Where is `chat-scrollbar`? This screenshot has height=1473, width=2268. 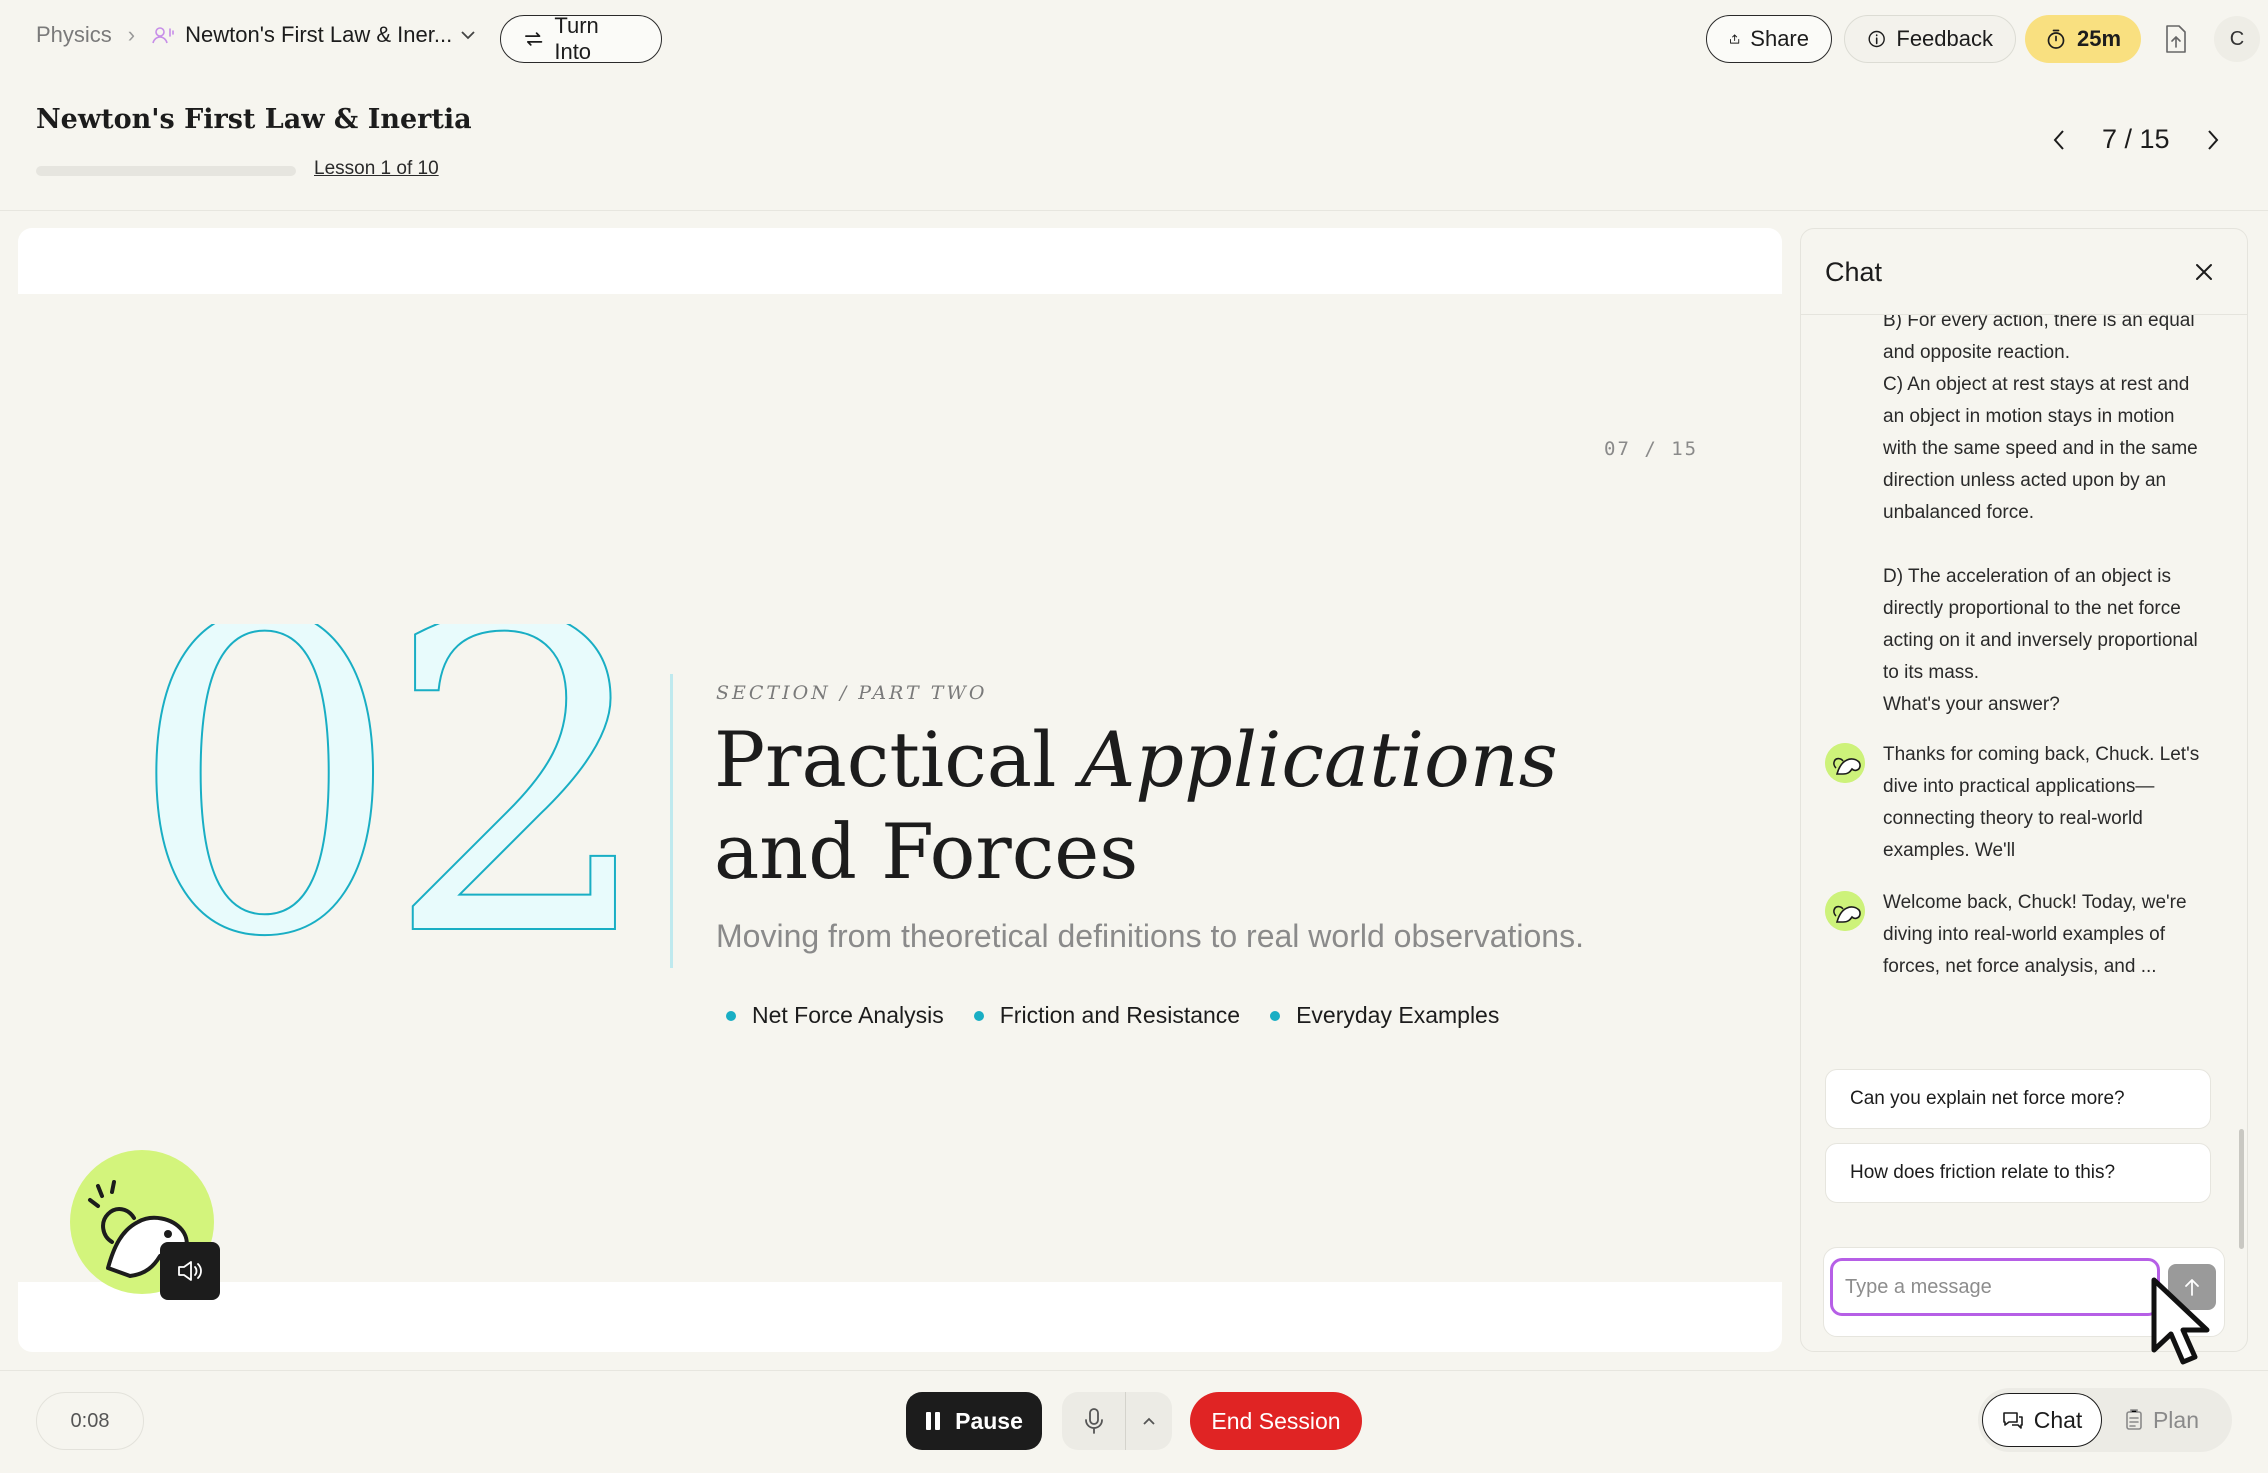 chat-scrollbar is located at coordinates (2241, 1189).